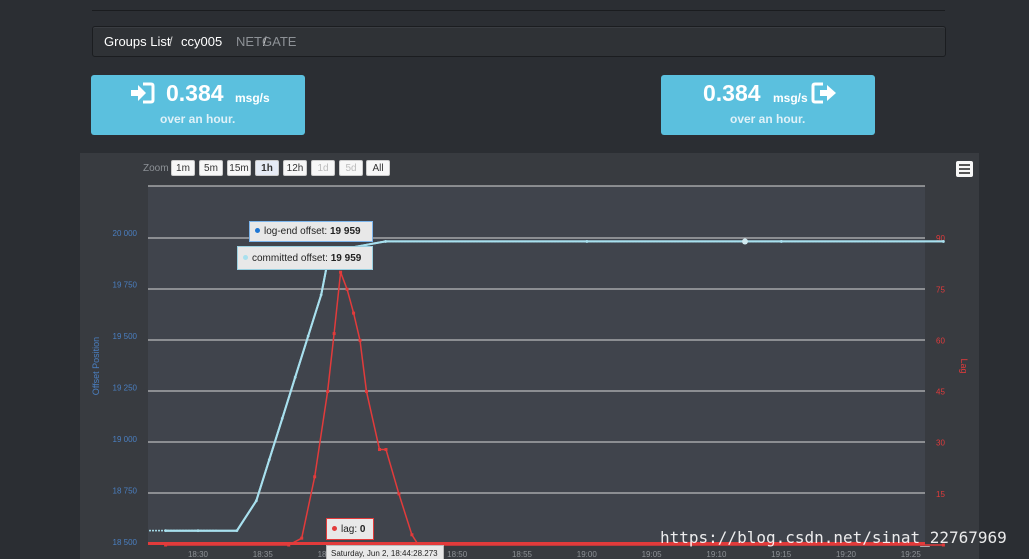  I want to click on tooltip-lag: lag: 0, so click(350, 529).